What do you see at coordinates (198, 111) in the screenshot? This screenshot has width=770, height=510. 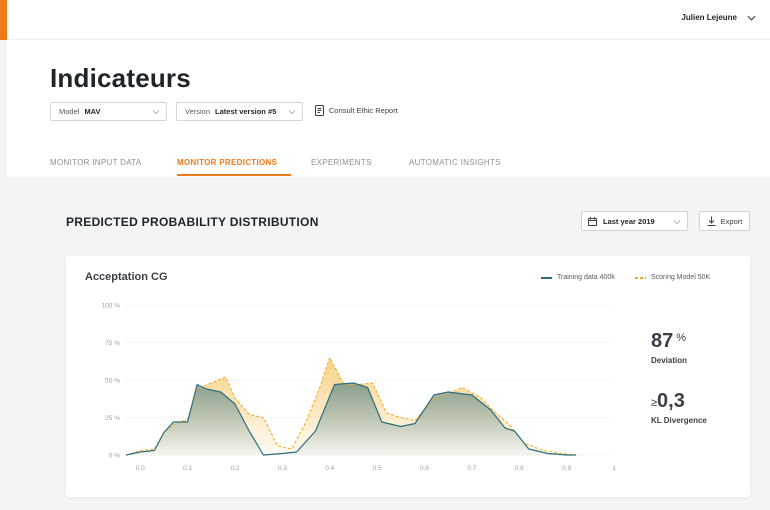 I see `version-select-label: Version` at bounding box center [198, 111].